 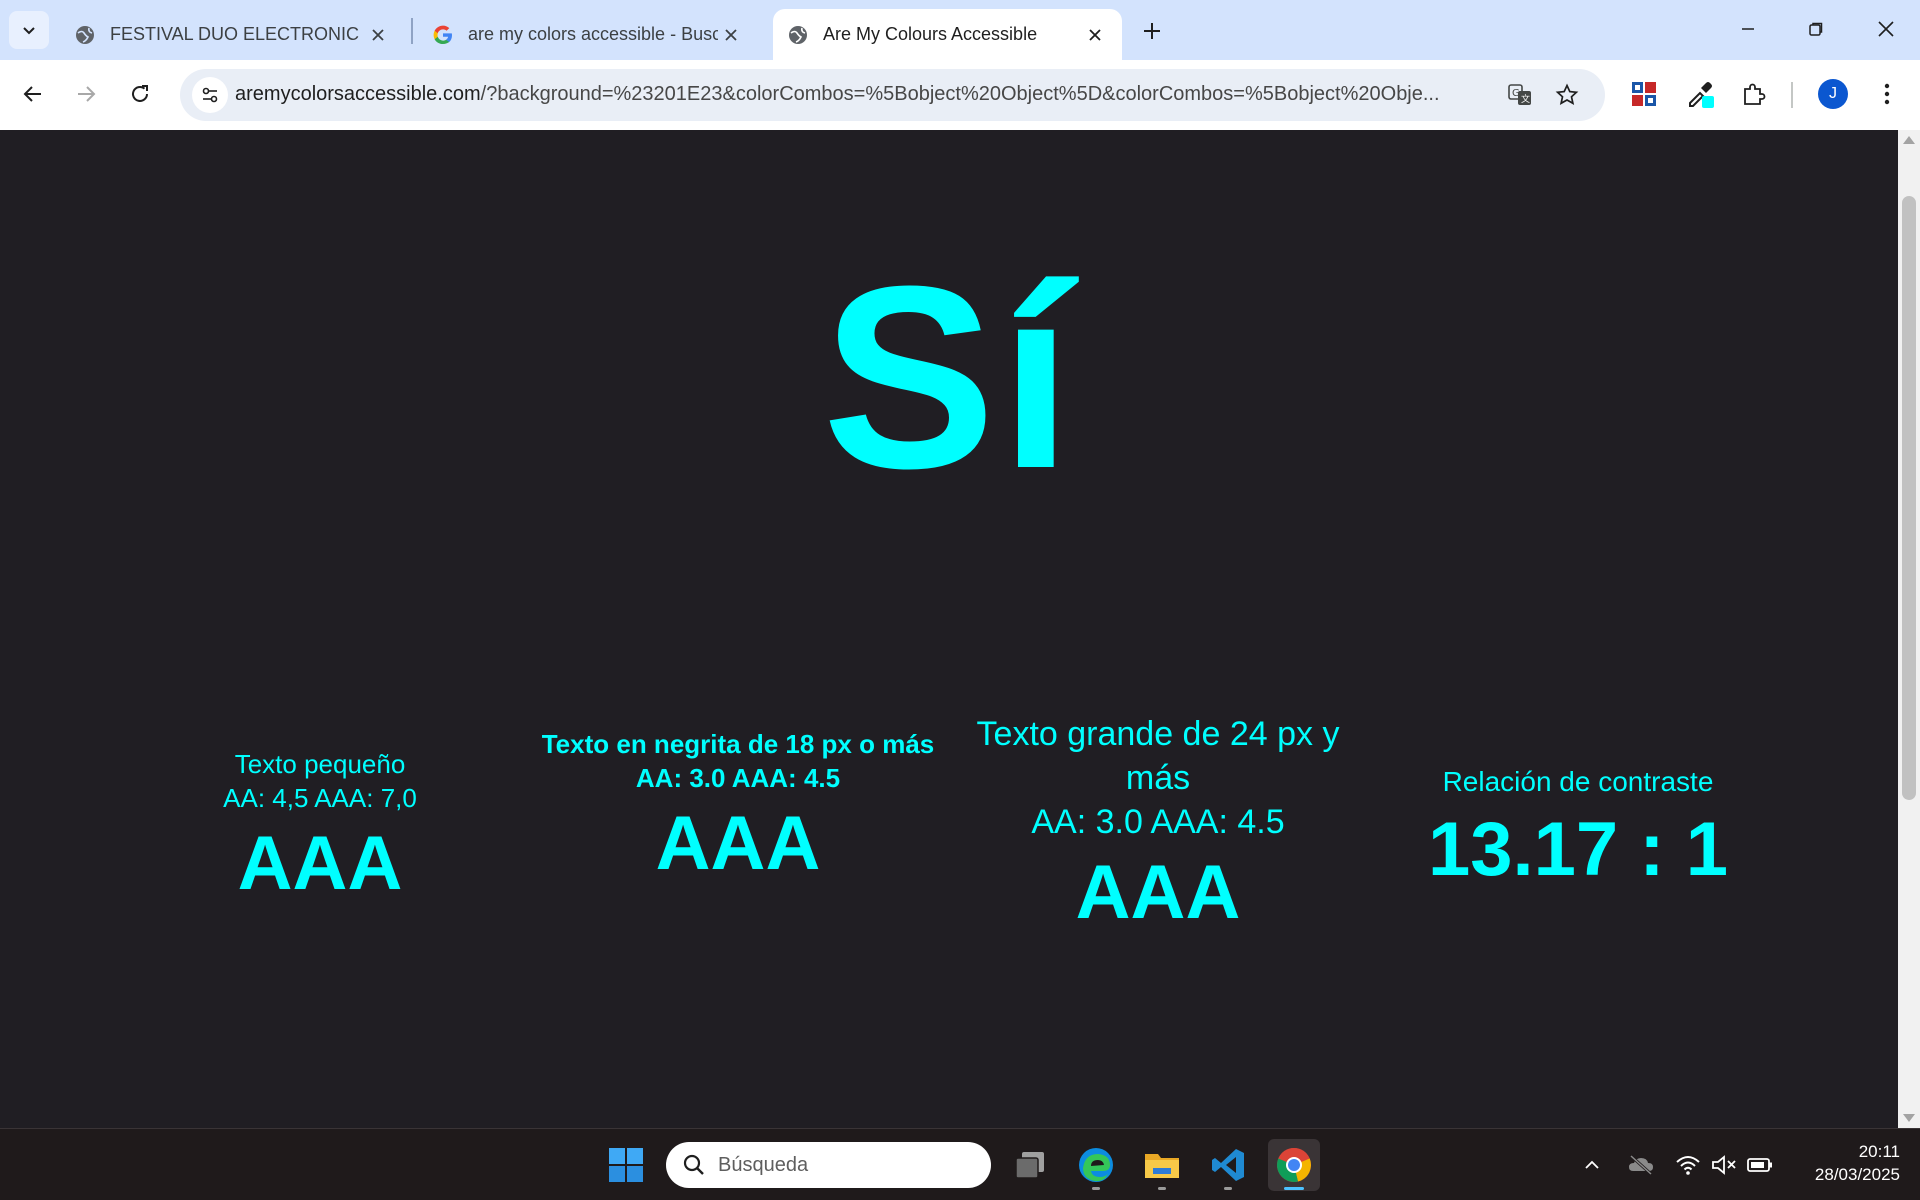 I want to click on puzzle-extensions-icon, so click(x=1754, y=94).